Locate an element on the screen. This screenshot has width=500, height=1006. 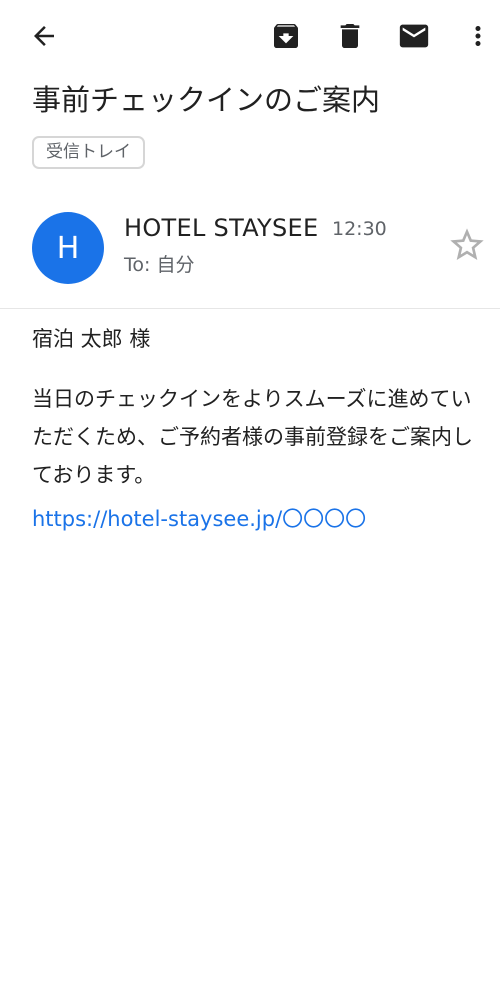
label-chip-text: 受信トレイ is located at coordinates (88, 152).